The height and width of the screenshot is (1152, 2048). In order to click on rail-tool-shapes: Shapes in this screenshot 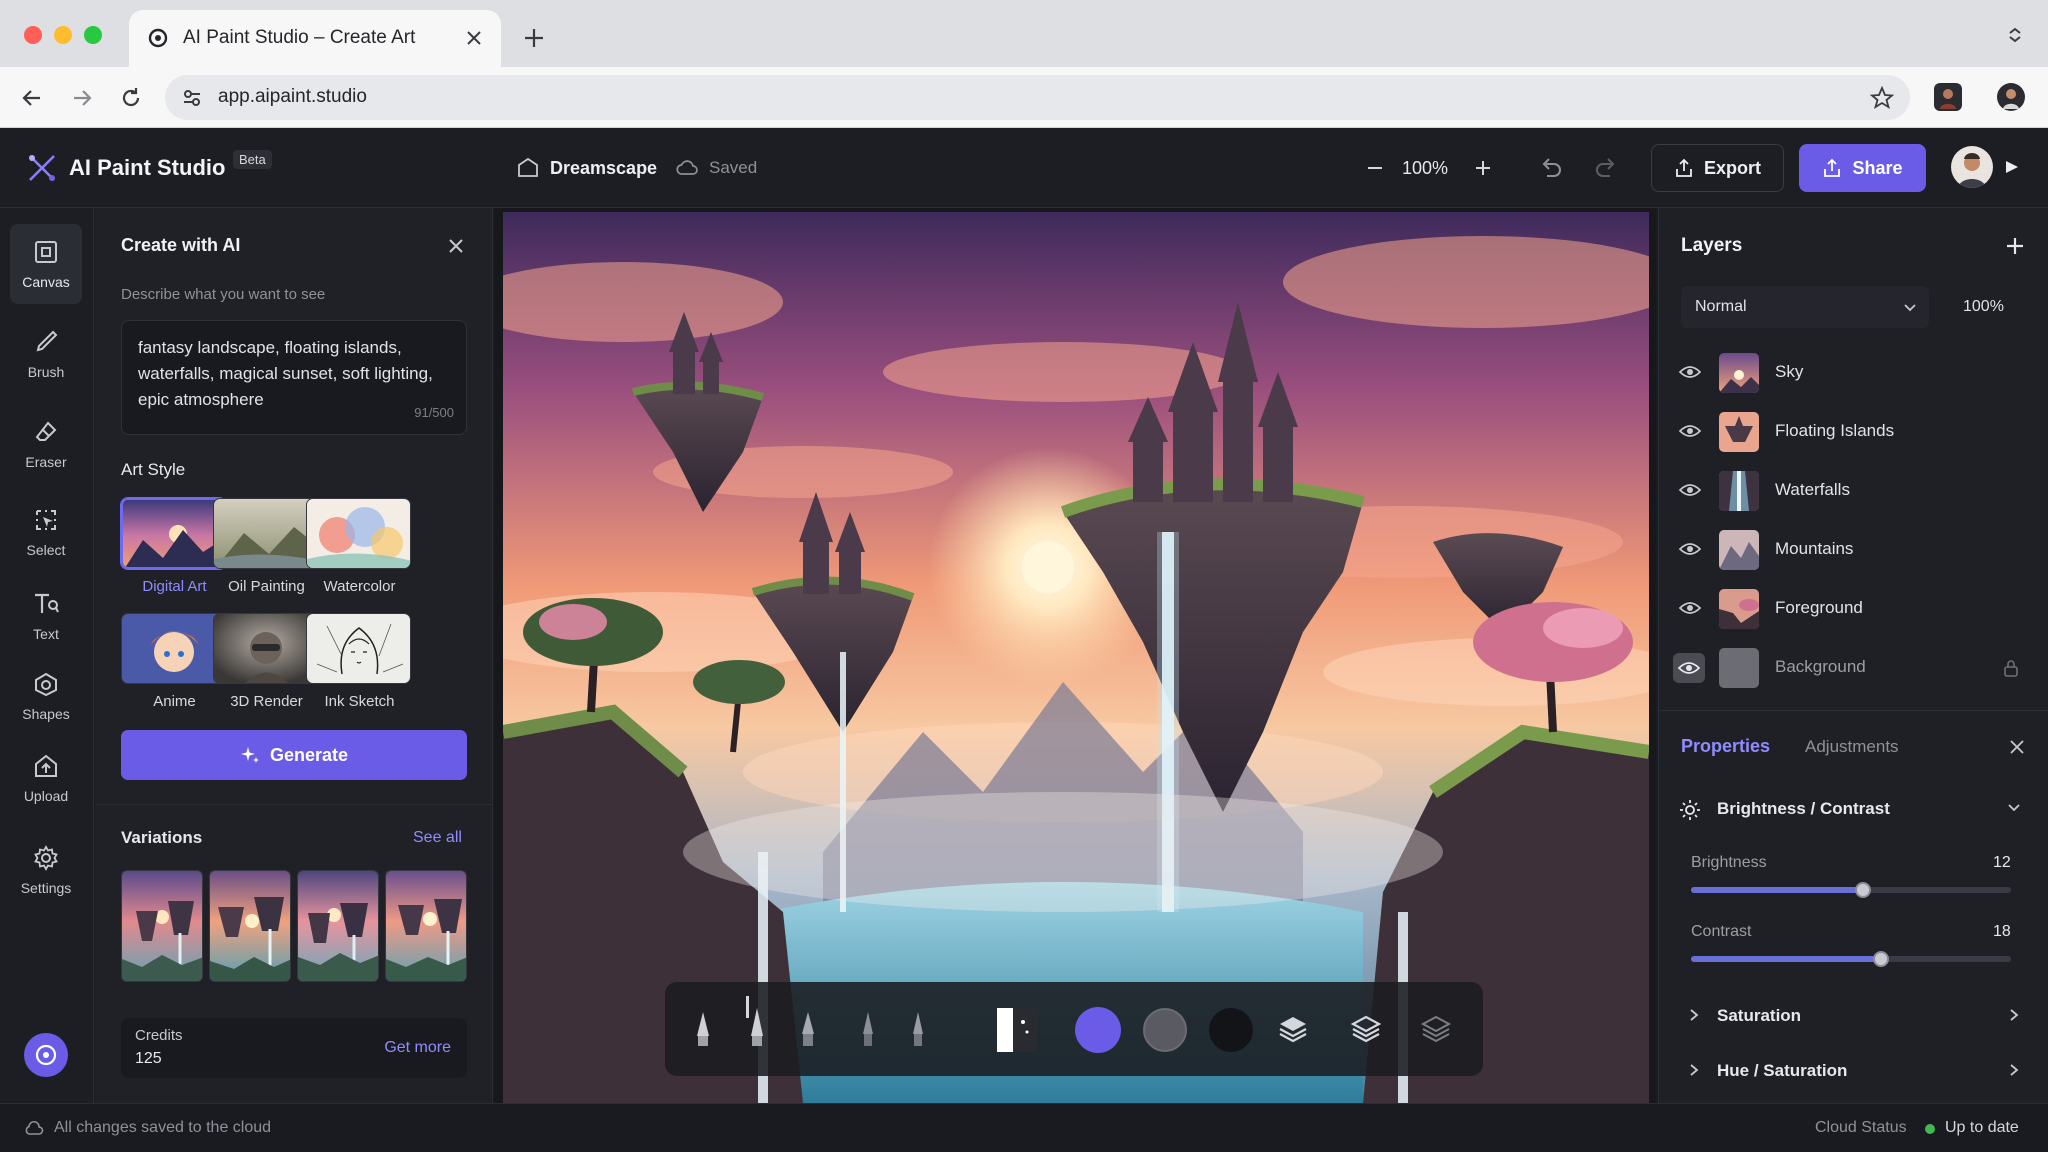, I will do `click(46, 696)`.